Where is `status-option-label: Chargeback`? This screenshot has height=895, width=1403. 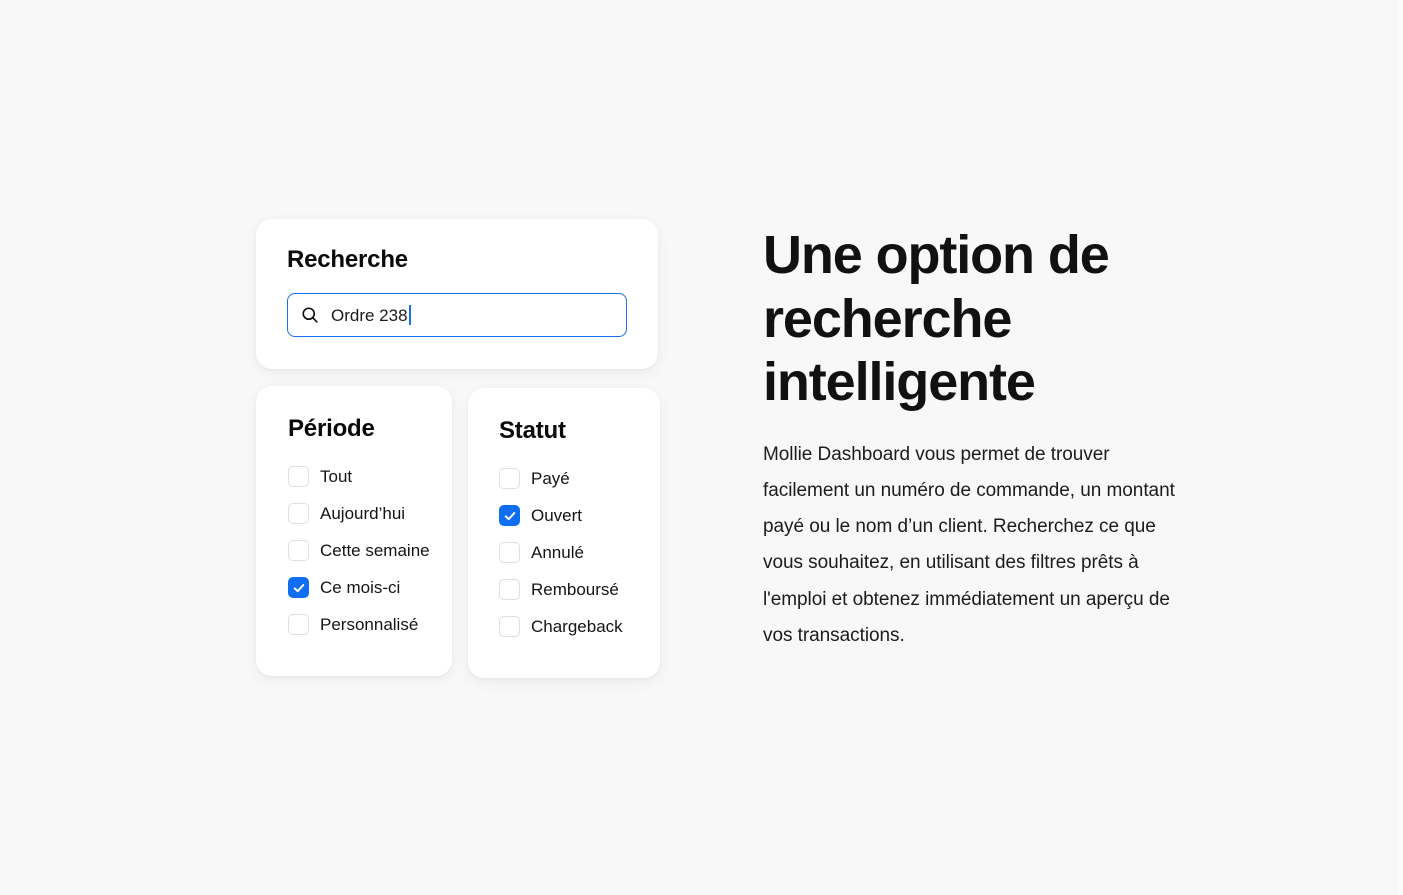
status-option-label: Chargeback is located at coordinates (577, 627).